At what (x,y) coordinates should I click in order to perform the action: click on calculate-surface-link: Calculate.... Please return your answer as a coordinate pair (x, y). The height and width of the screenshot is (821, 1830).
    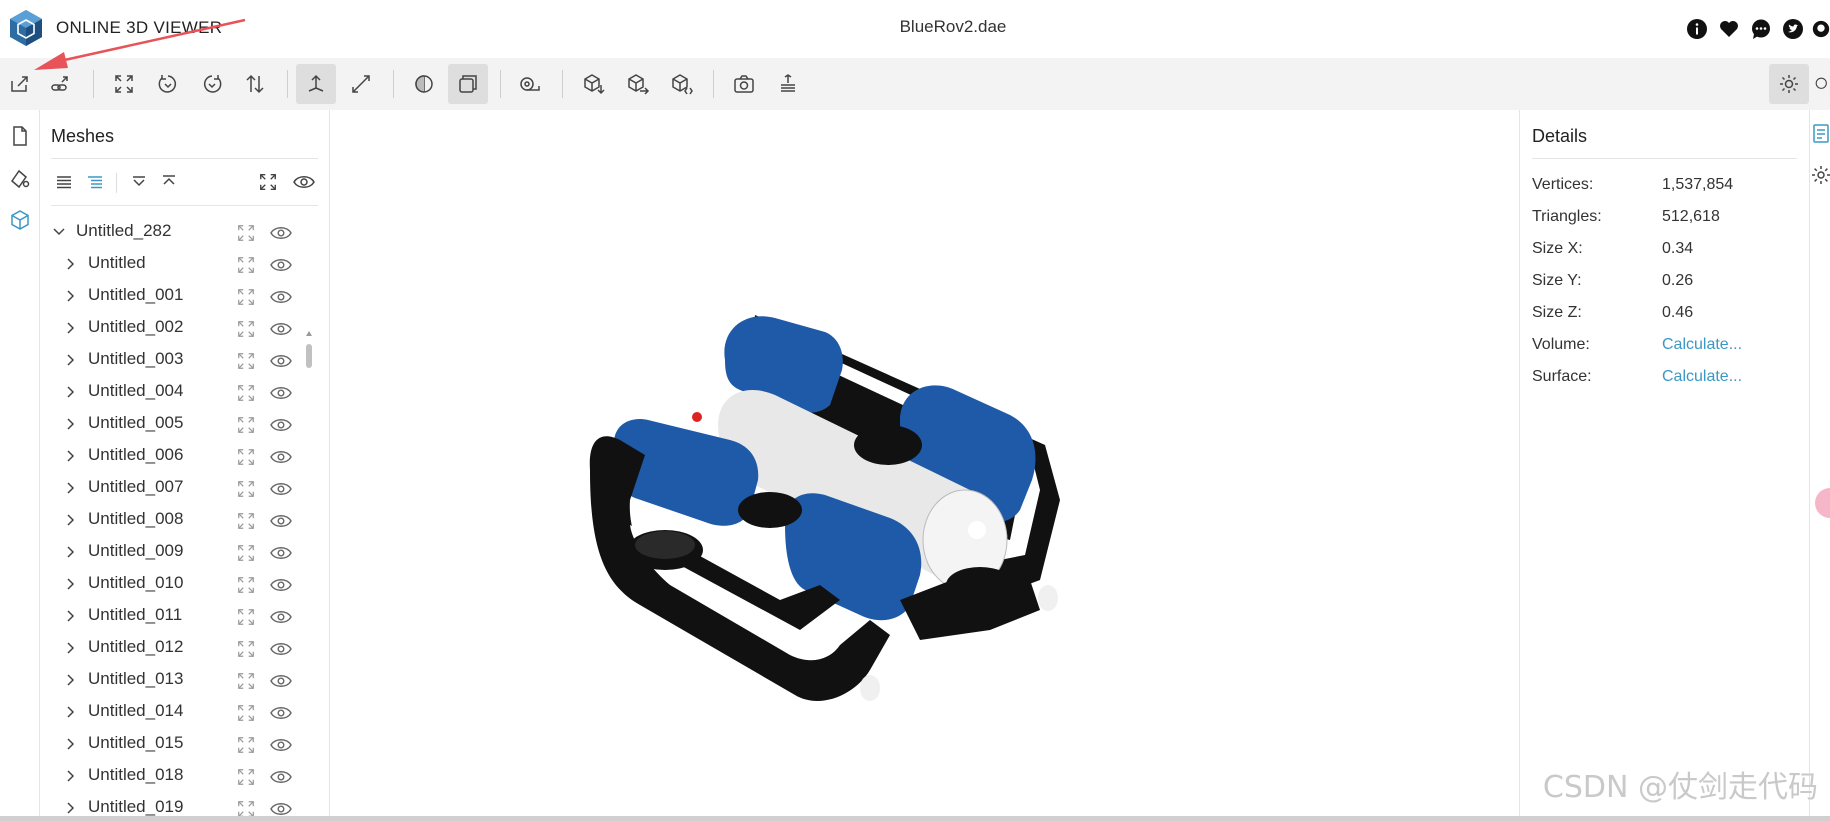
    Looking at the image, I should click on (1702, 377).